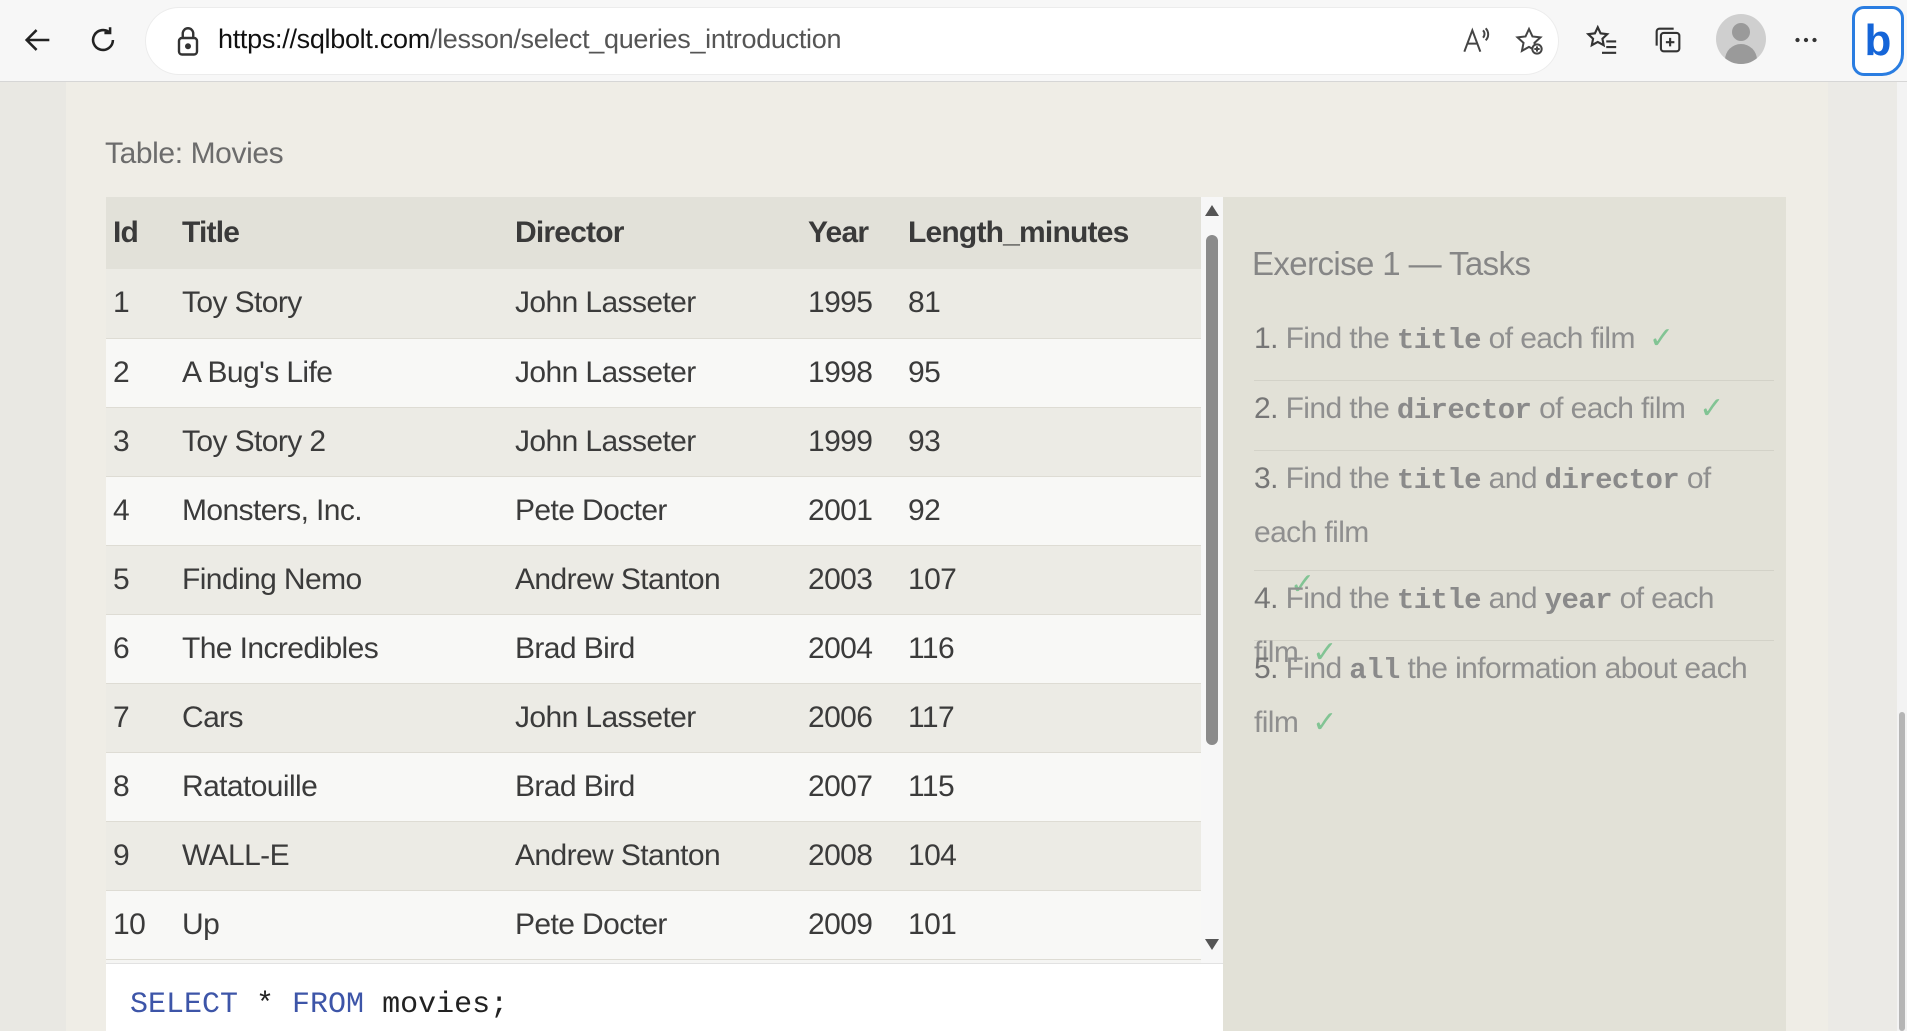 Image resolution: width=1907 pixels, height=1031 pixels. I want to click on table-row: 8 Ratatouille Brad Bird 2007 115, so click(653, 787).